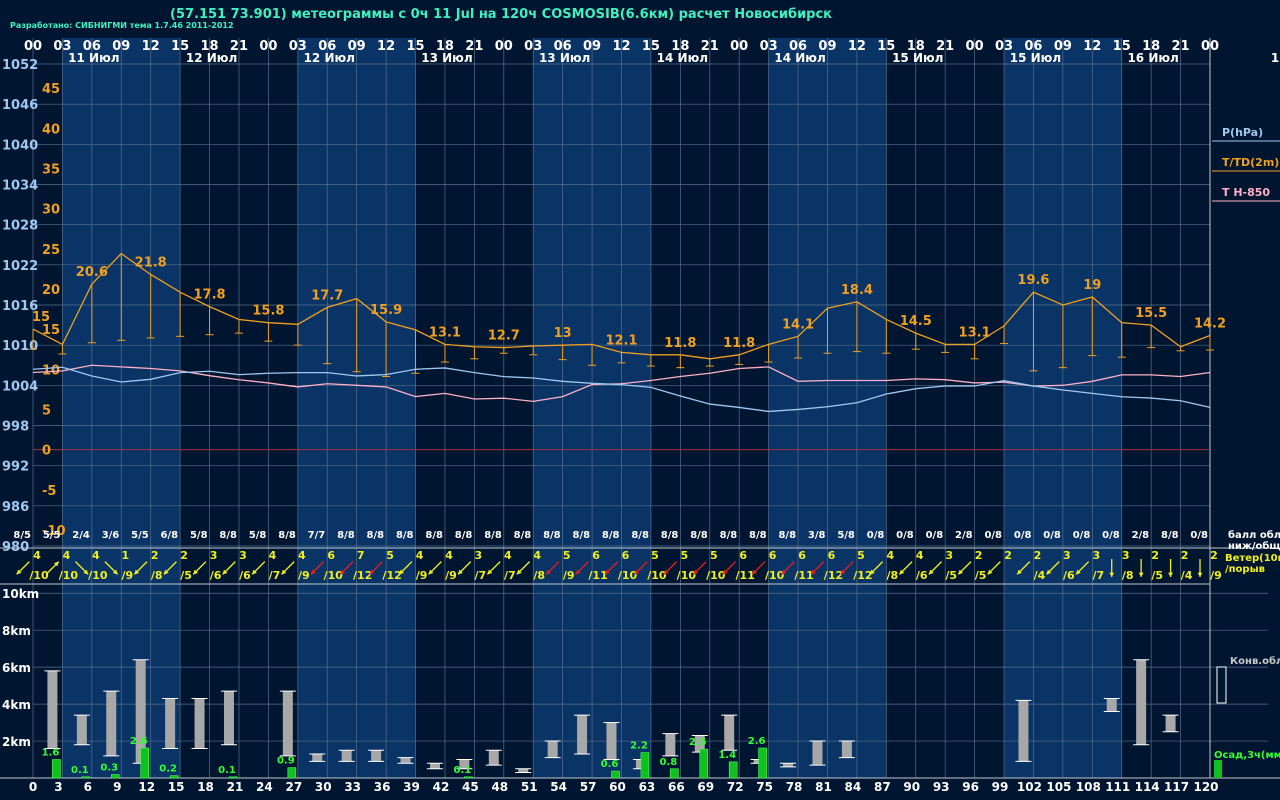 The image size is (1280, 800). What do you see at coordinates (1210, 324) in the screenshot?
I see `temperature-value-label: 14.2` at bounding box center [1210, 324].